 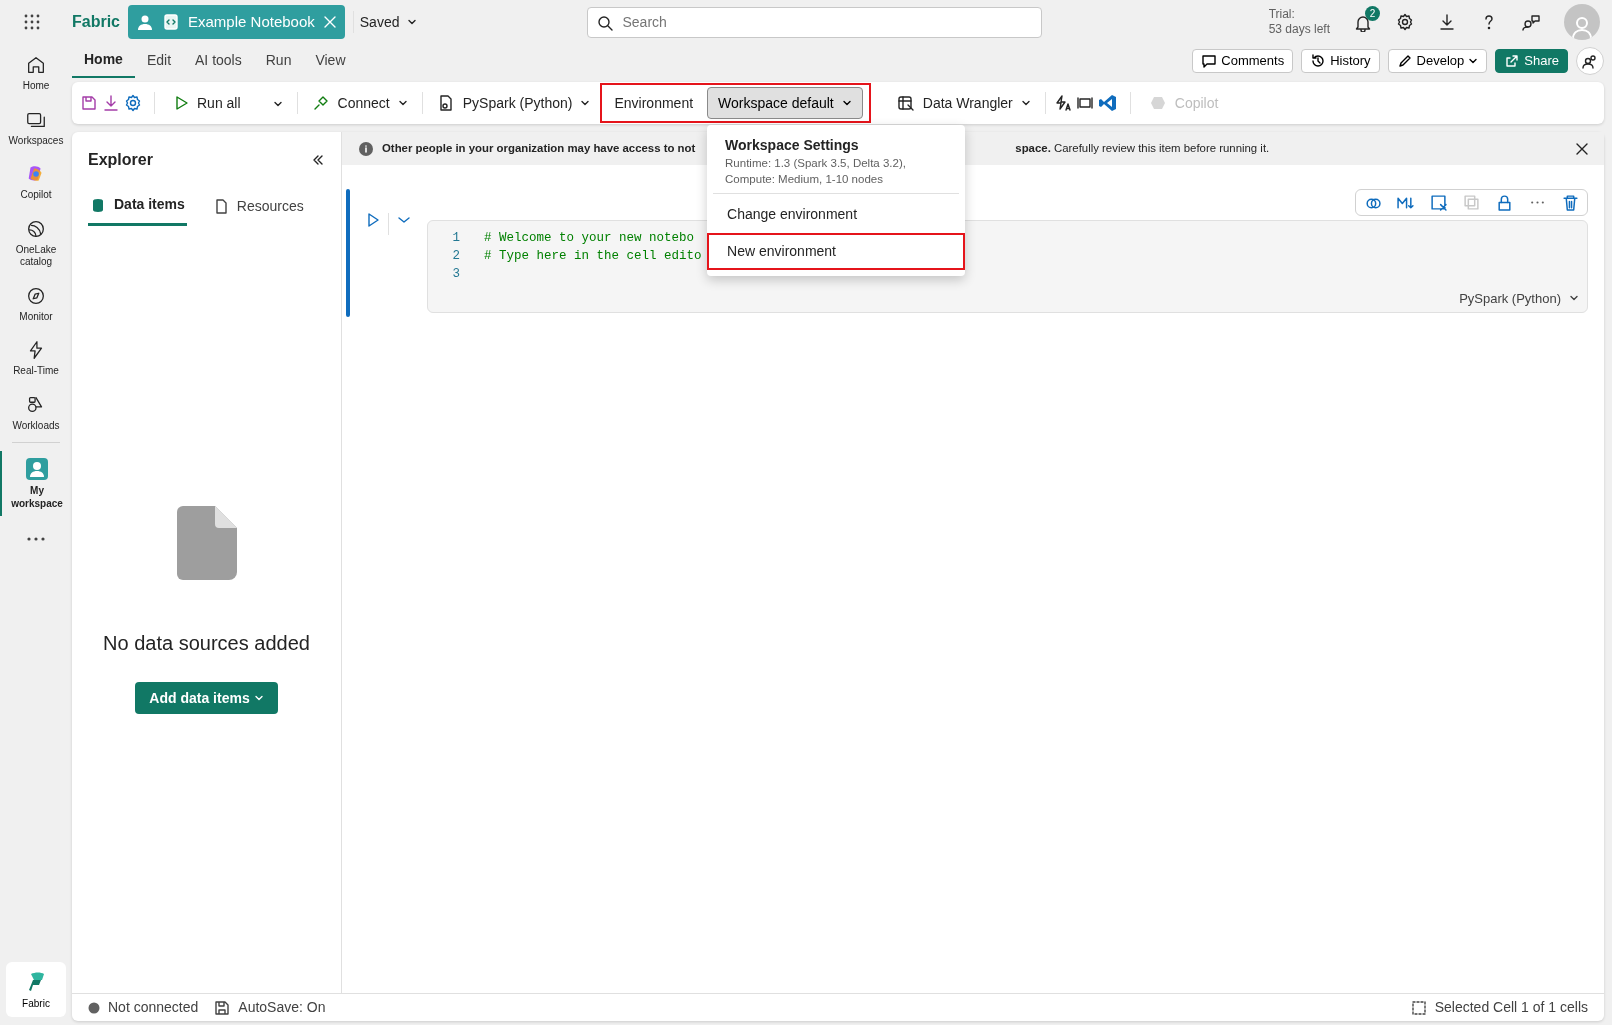 What do you see at coordinates (1531, 22) in the screenshot?
I see `feedback-icon` at bounding box center [1531, 22].